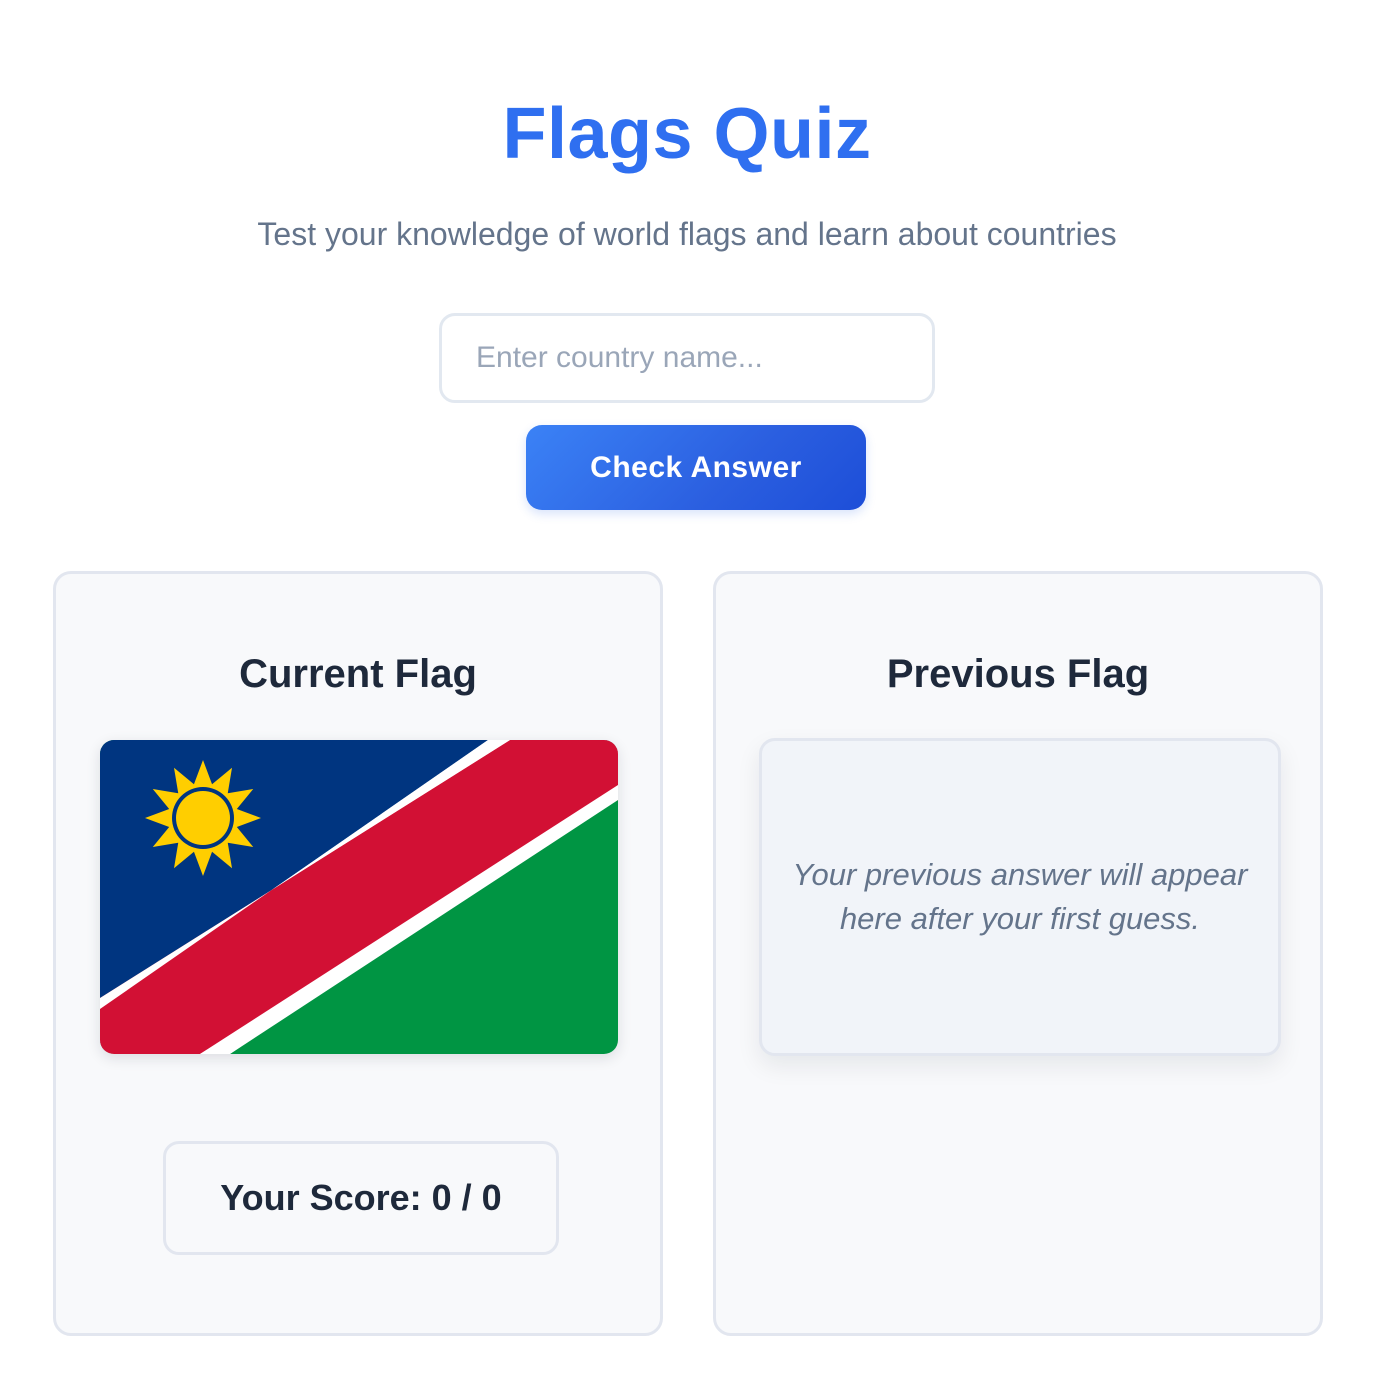  What do you see at coordinates (1018, 674) in the screenshot?
I see `previous-flag-title: Previous Flag` at bounding box center [1018, 674].